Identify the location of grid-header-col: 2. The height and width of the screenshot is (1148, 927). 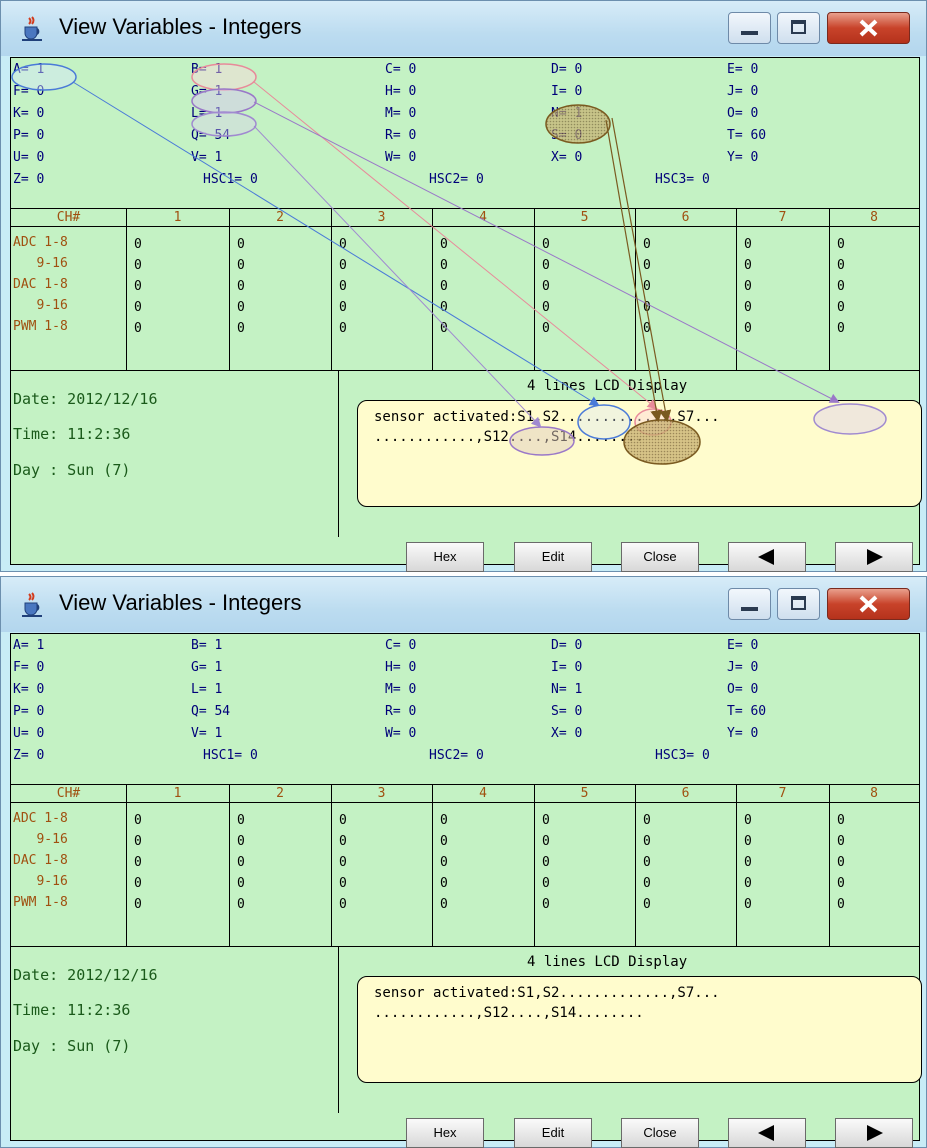
(280, 793).